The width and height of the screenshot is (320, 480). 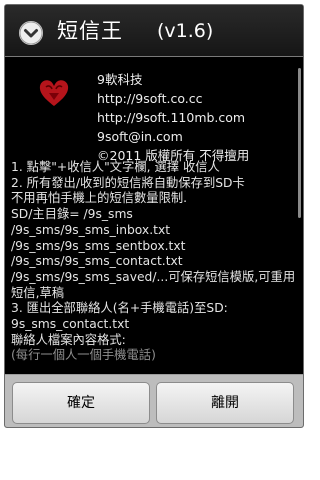 What do you see at coordinates (81, 403) in the screenshot?
I see `ok-button: 確定` at bounding box center [81, 403].